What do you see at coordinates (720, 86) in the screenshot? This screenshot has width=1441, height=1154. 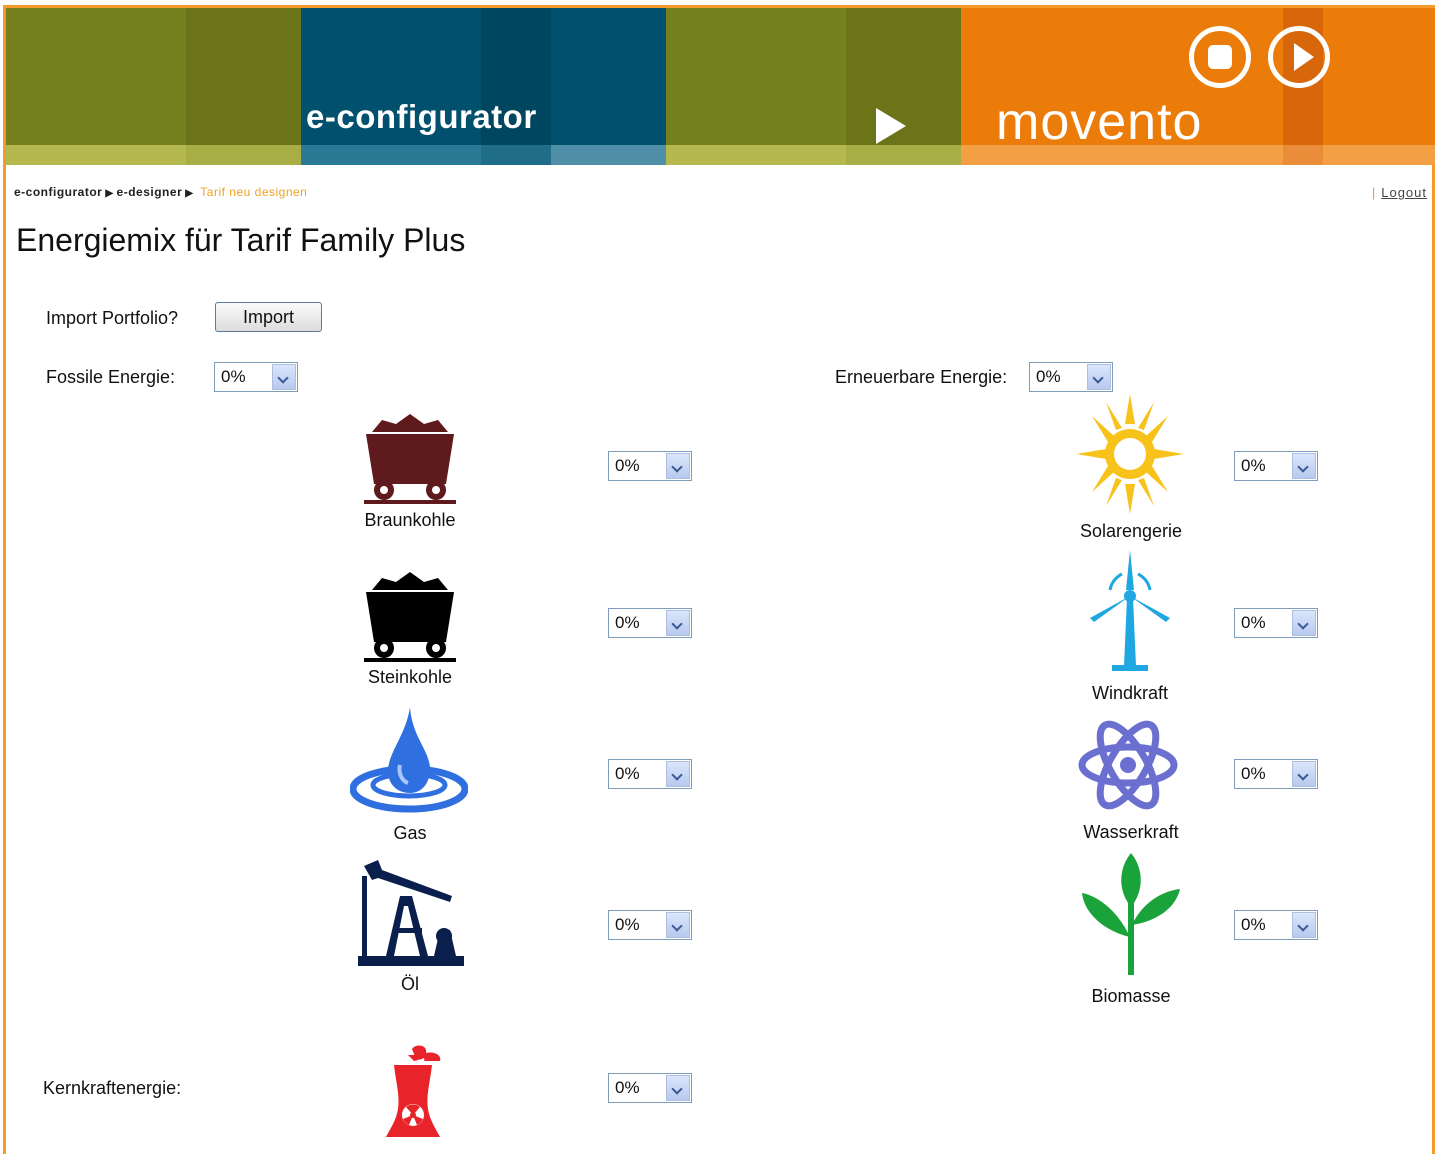 I see `header-banner: e-configurator movento` at bounding box center [720, 86].